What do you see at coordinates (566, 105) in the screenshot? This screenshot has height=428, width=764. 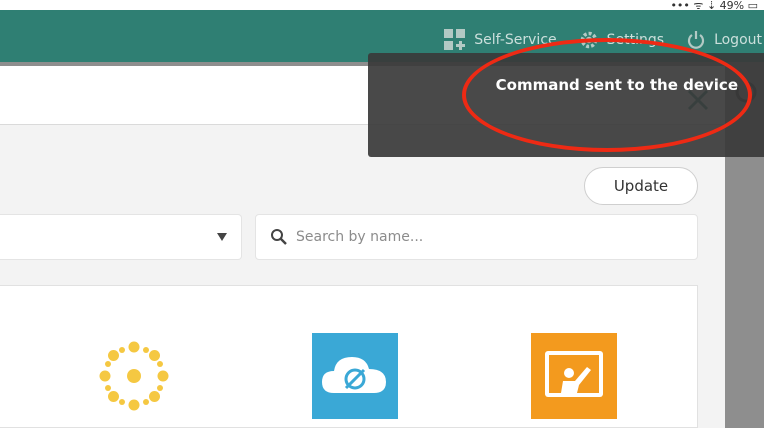 I see `toast-notification: Command sent to the device` at bounding box center [566, 105].